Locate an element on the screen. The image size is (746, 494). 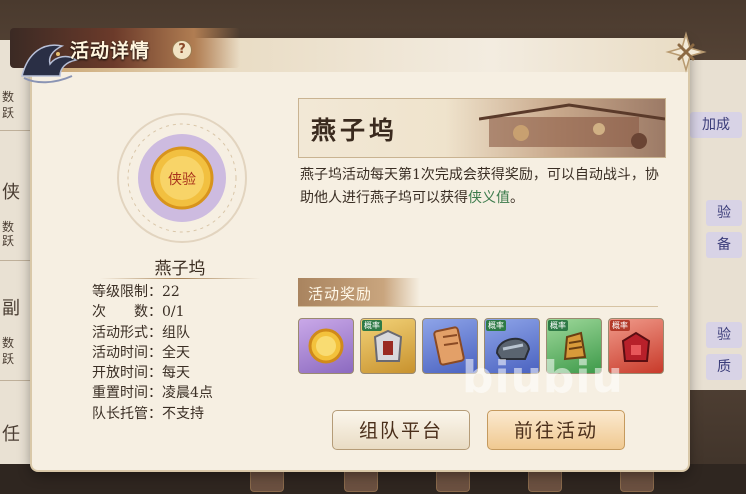
name-divider is located at coordinates (180, 278).